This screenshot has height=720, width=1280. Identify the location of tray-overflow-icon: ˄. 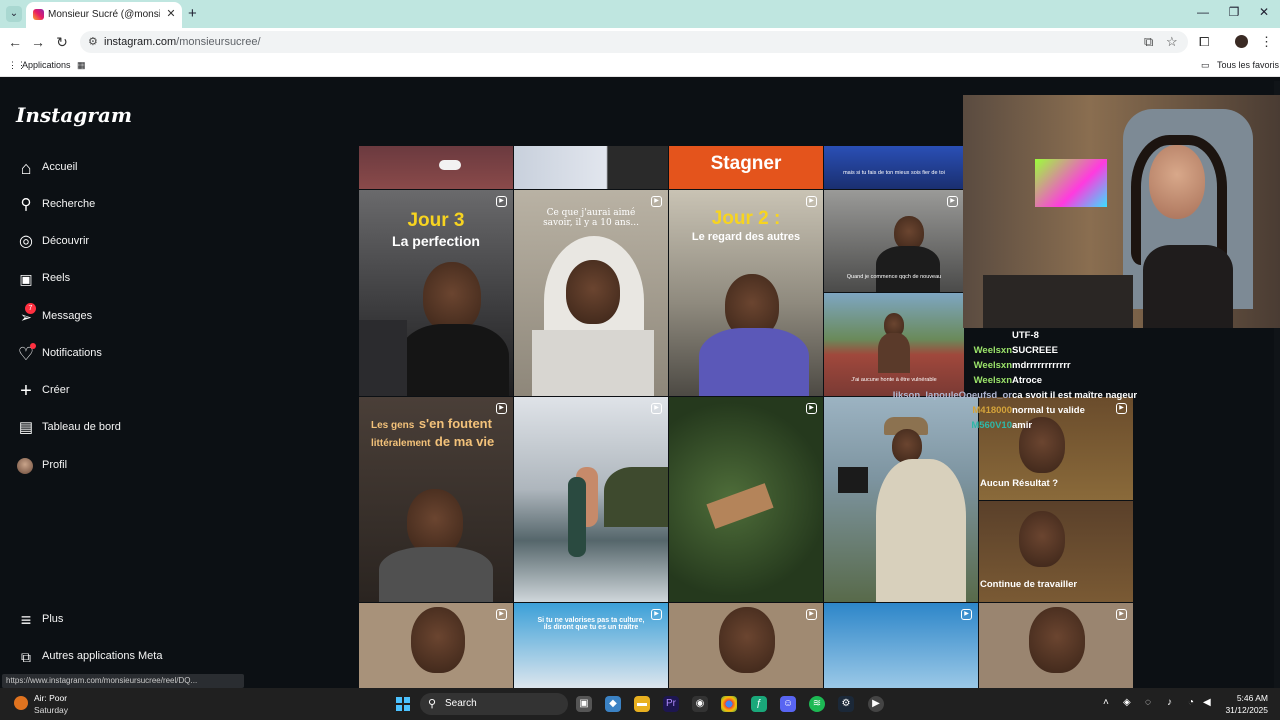
(1106, 702).